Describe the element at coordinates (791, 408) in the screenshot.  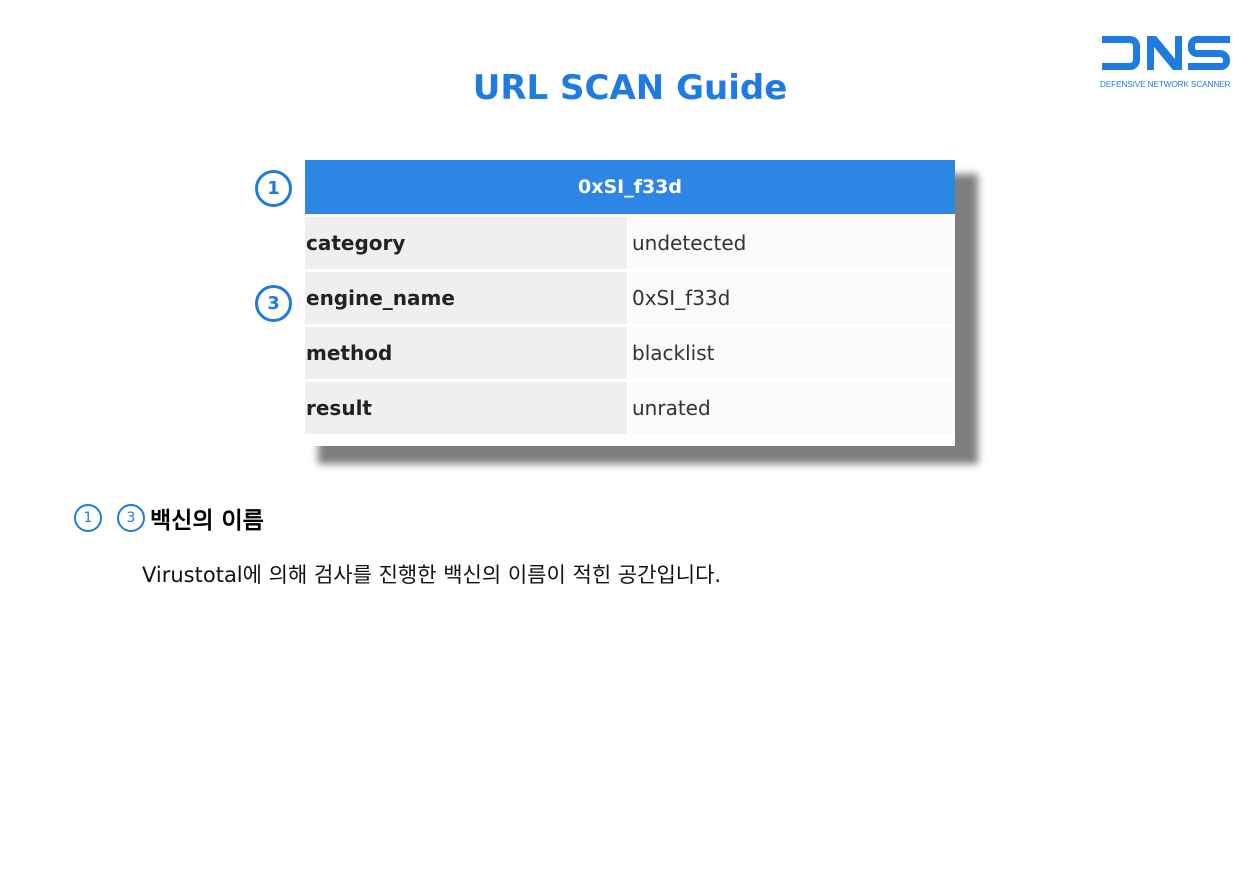
I see `row-value: unrated` at that location.